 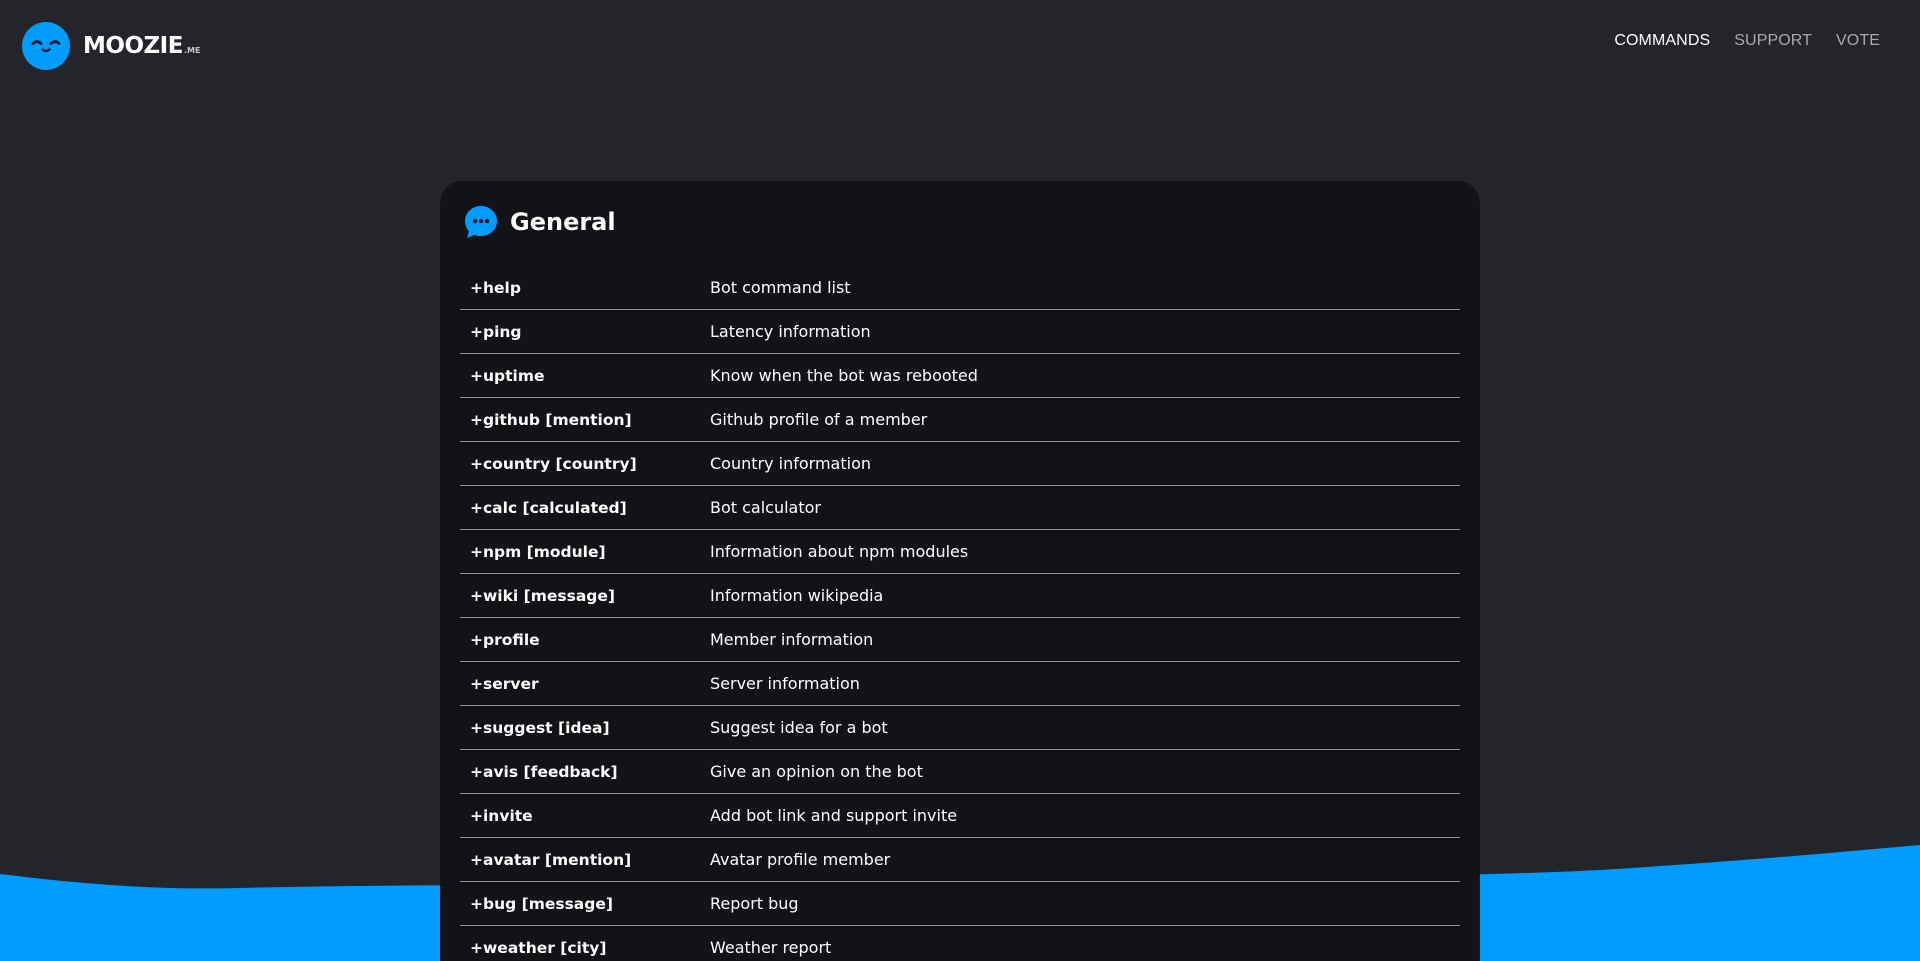 What do you see at coordinates (960, 860) in the screenshot?
I see `table-row: +avatar [mention] Avatar profile member` at bounding box center [960, 860].